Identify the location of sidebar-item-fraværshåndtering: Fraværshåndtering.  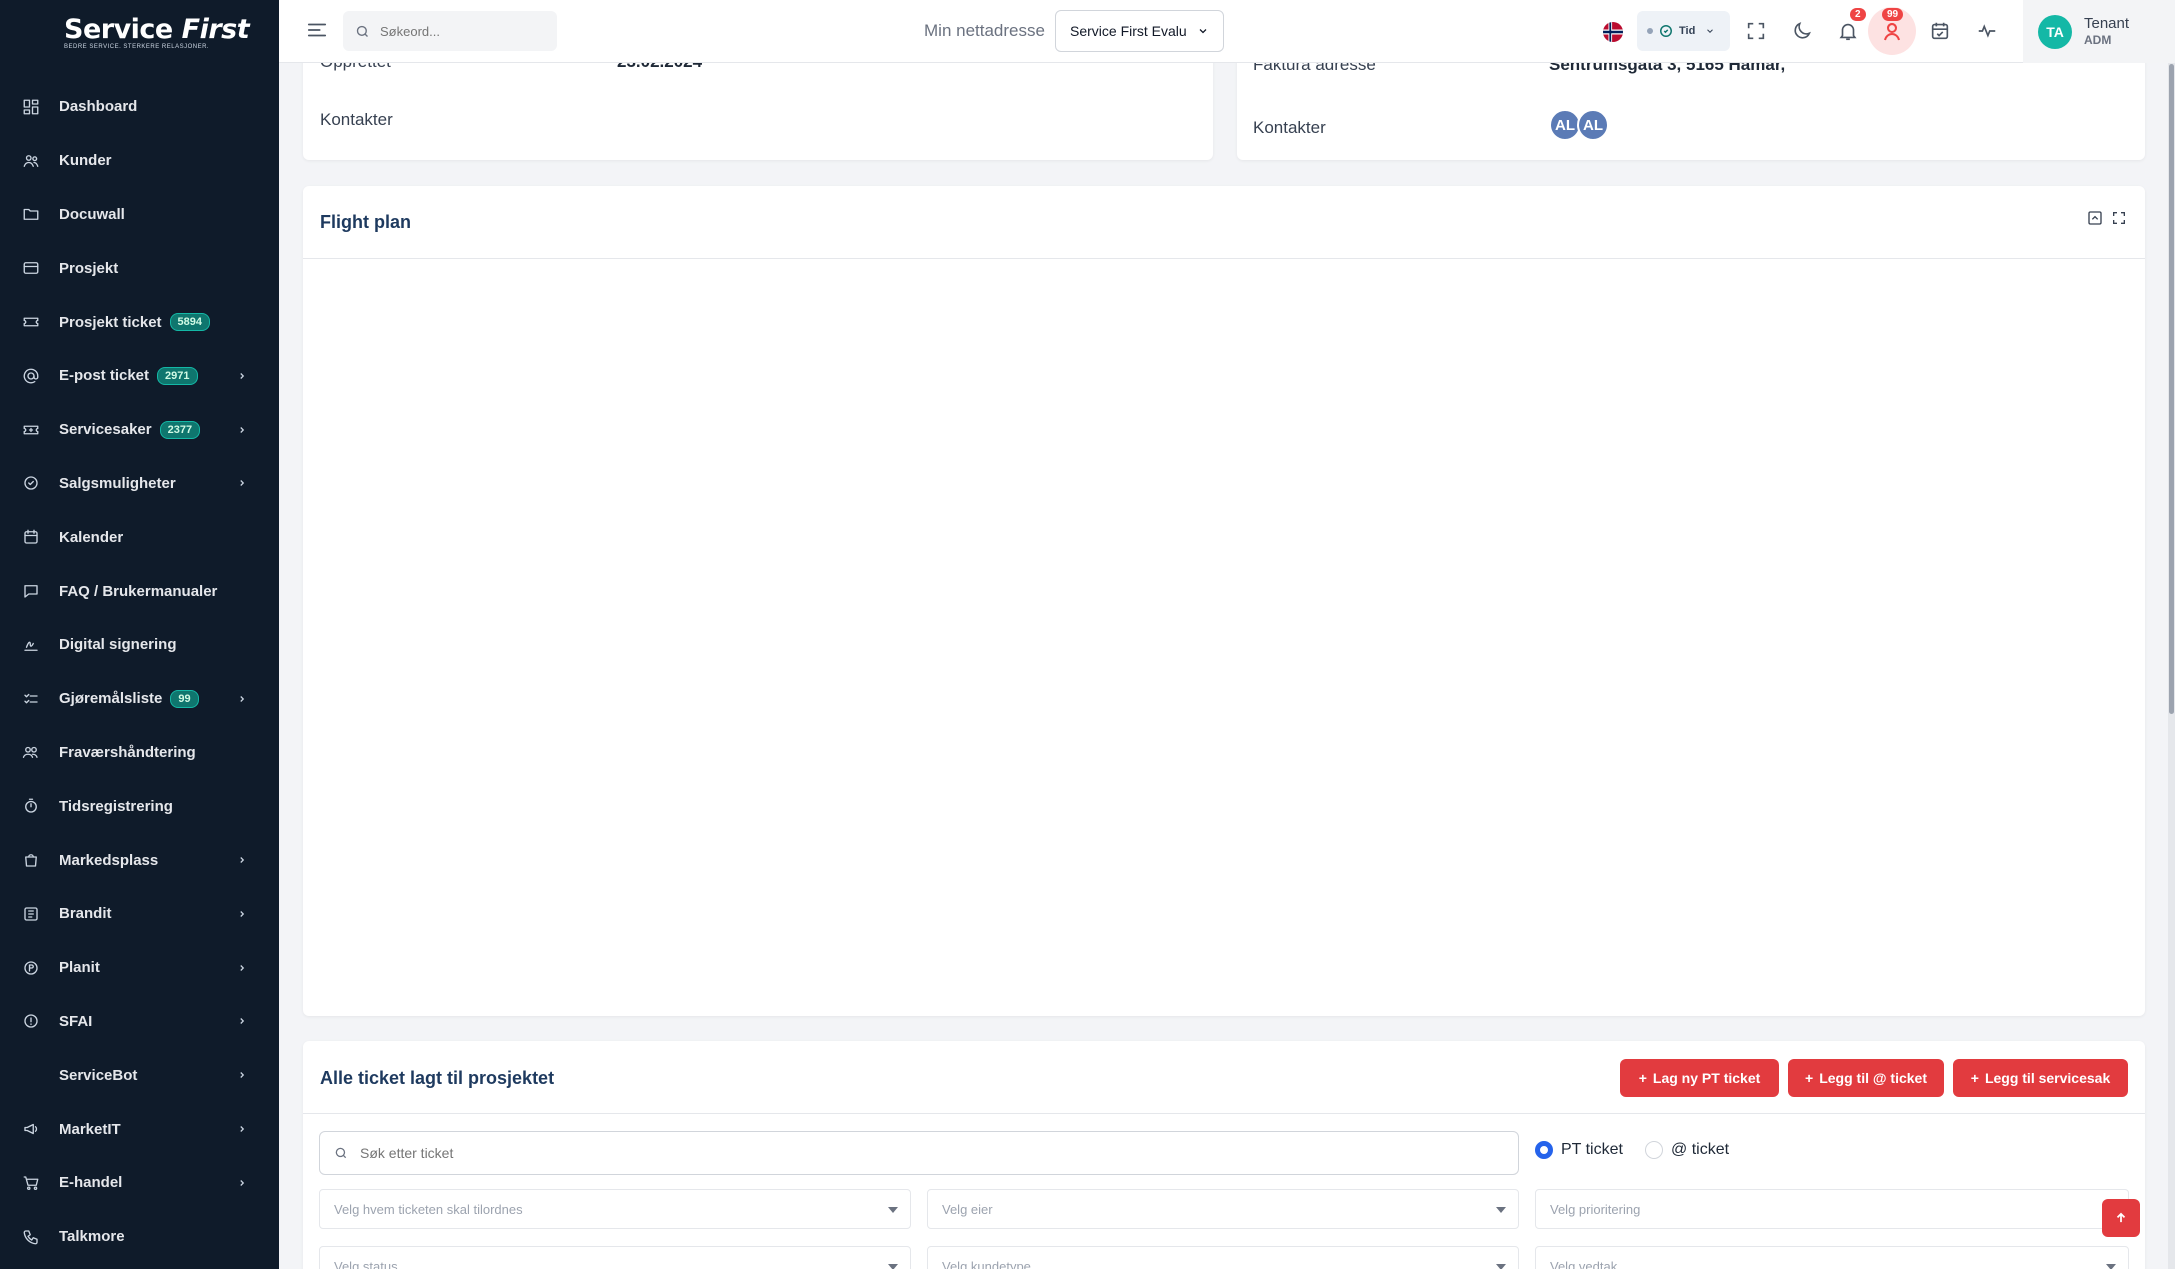
(139, 753).